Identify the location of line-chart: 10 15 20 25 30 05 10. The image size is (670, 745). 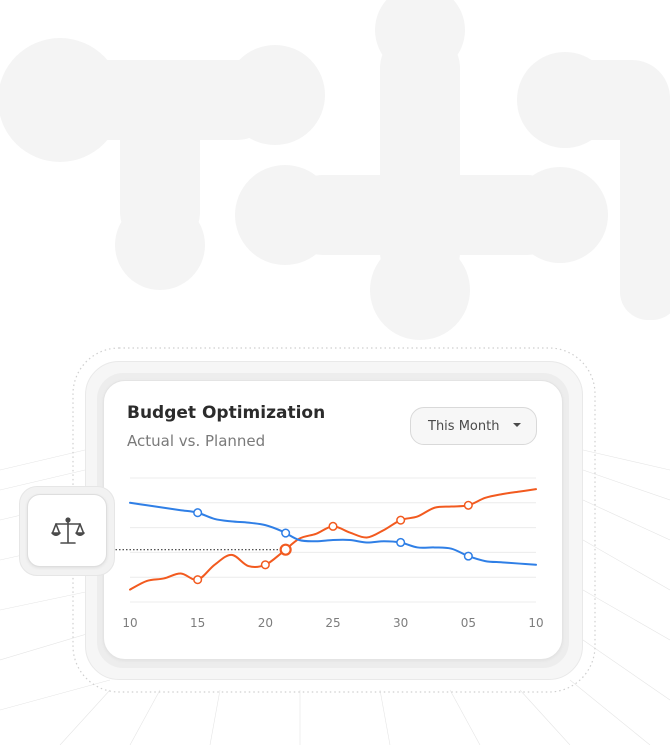
(328, 553).